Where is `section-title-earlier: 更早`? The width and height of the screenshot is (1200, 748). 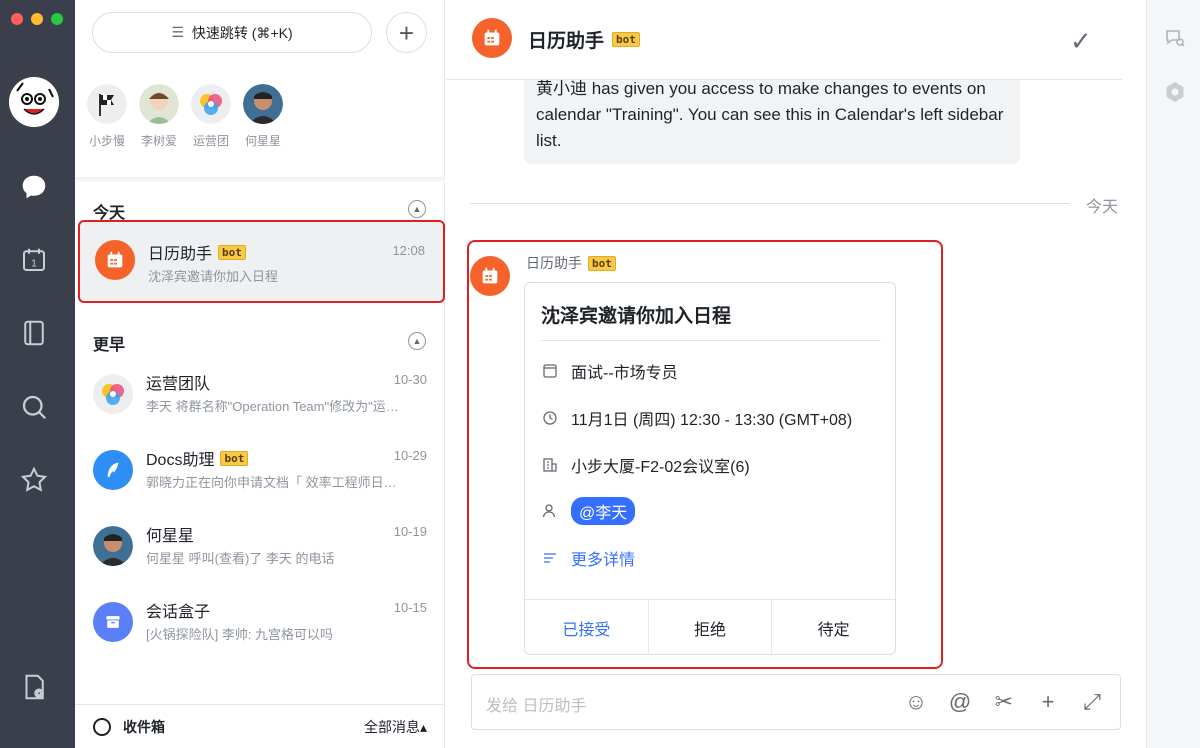
section-title-earlier: 更早 is located at coordinates (109, 345).